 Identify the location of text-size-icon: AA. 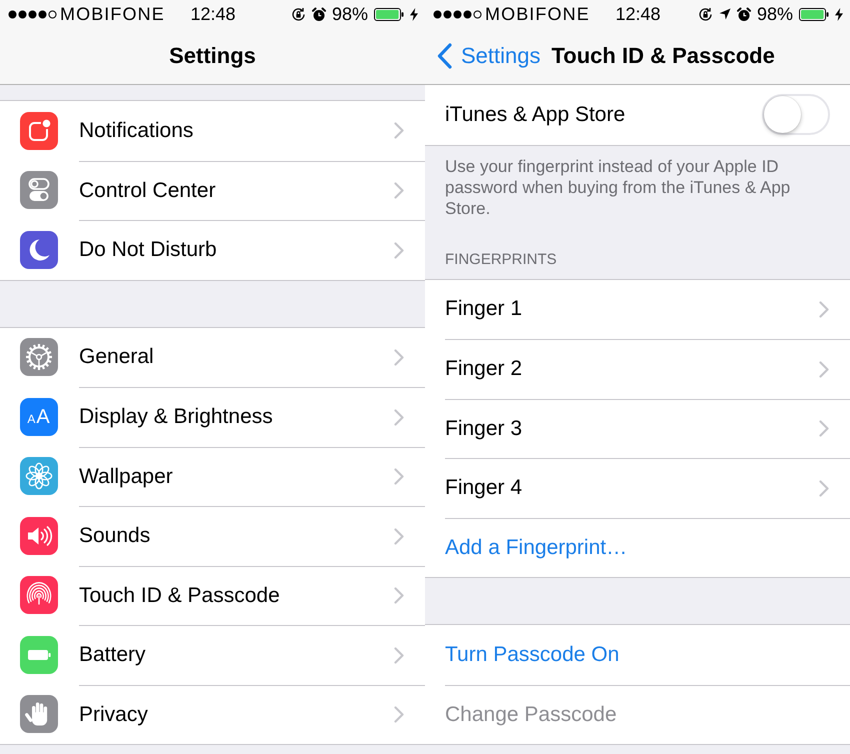
(39, 417).